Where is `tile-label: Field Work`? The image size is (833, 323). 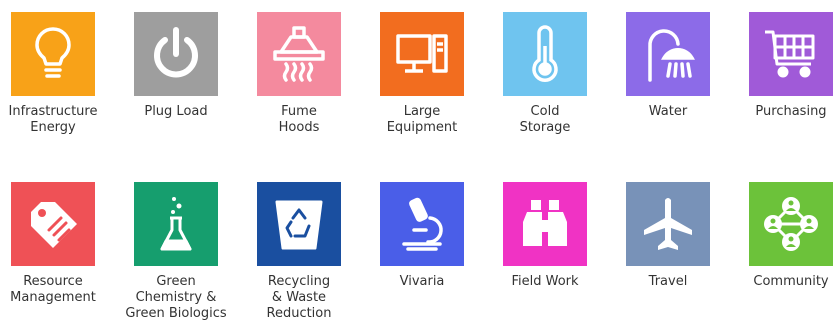
tile-label: Field Work is located at coordinates (545, 281).